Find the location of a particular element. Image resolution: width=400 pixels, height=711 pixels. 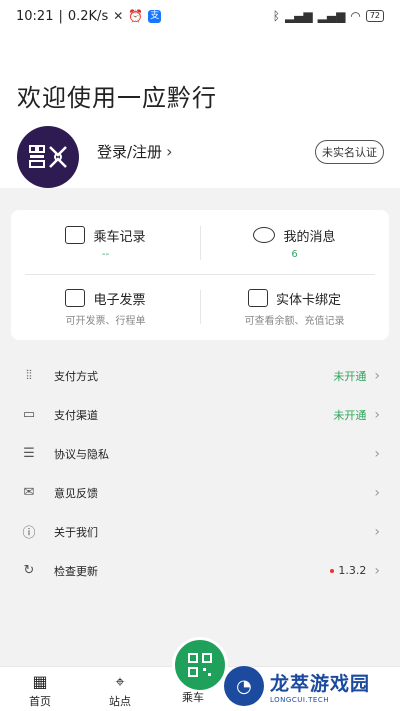

menu-item-payment-method: ⦙⦙ 支付方式 未开通 › is located at coordinates (200, 375).